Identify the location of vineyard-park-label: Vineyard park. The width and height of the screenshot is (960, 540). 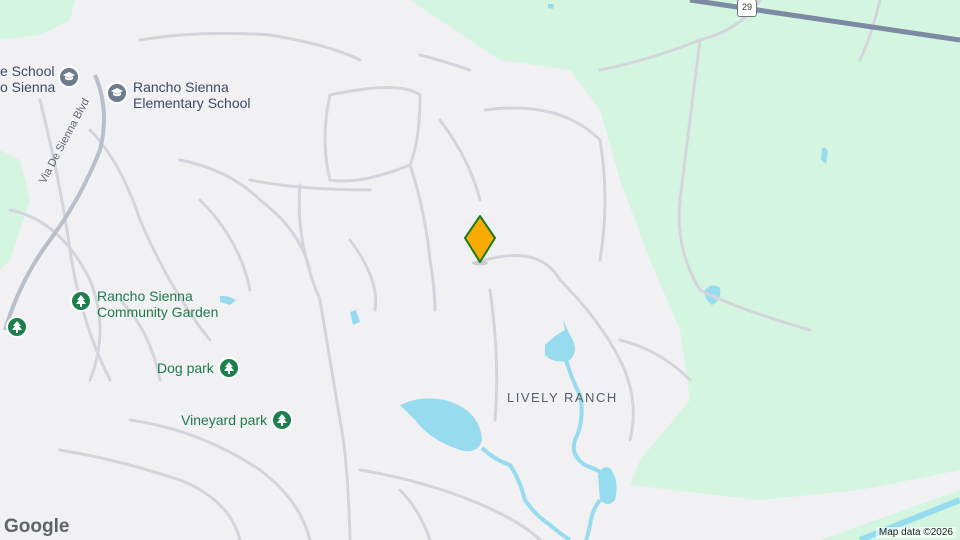
(224, 420).